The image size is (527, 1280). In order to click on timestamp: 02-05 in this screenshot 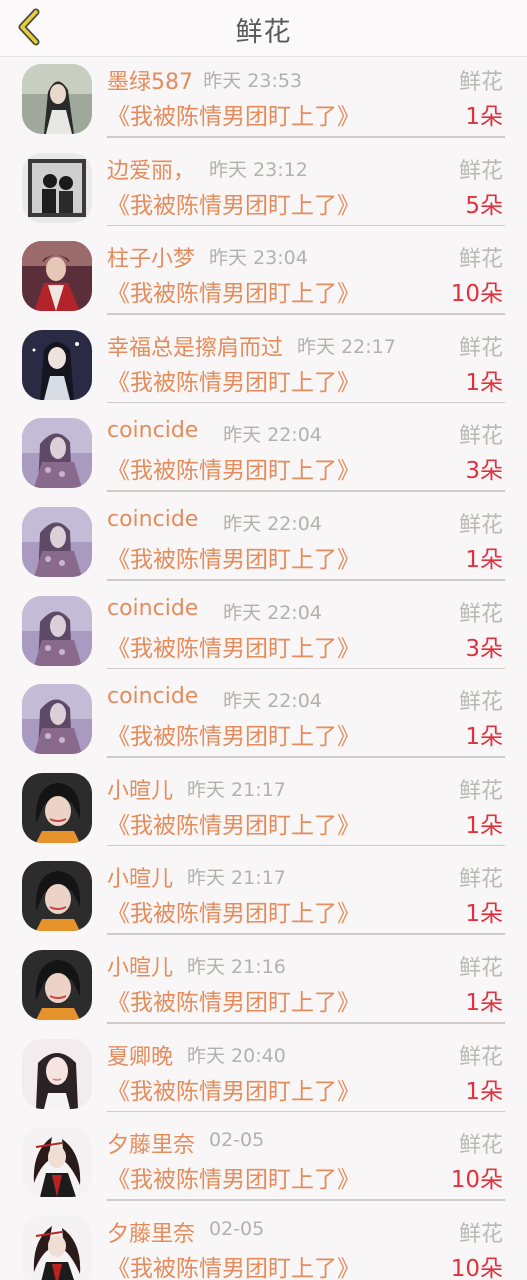, I will do `click(237, 1228)`.